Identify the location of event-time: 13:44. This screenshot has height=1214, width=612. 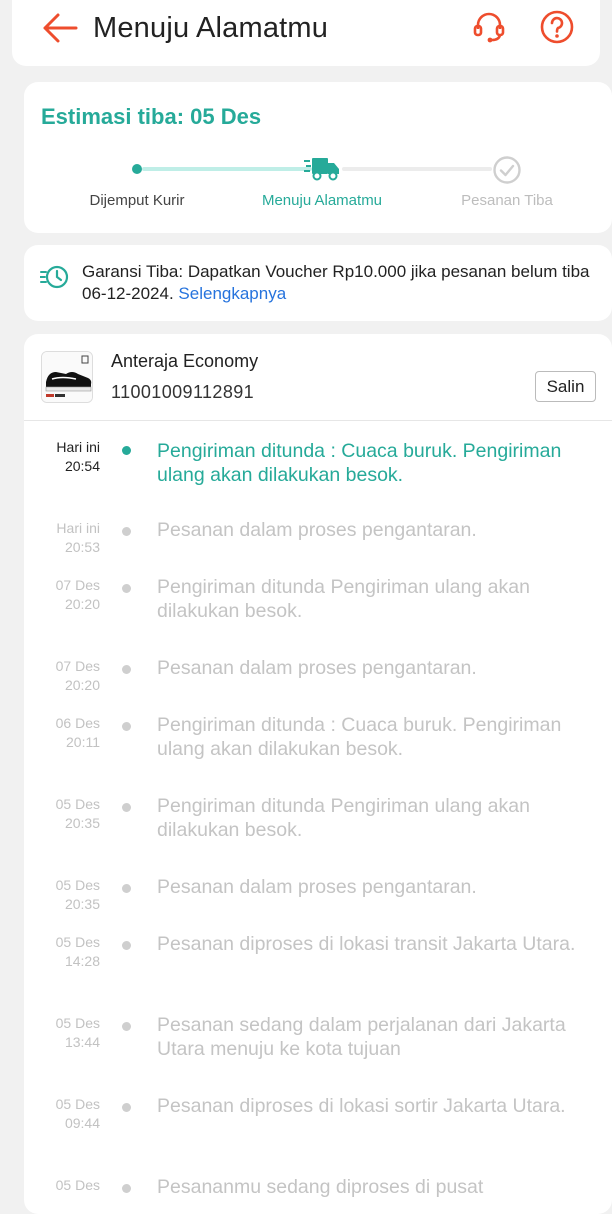
(82, 1042).